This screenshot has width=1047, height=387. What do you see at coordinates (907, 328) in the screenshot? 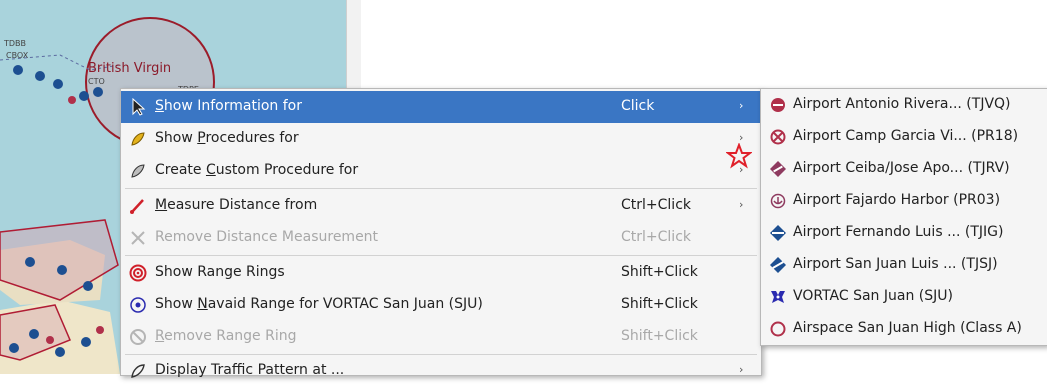
I see `submenu-item-label: Airspace San Juan High (Class A)` at bounding box center [907, 328].